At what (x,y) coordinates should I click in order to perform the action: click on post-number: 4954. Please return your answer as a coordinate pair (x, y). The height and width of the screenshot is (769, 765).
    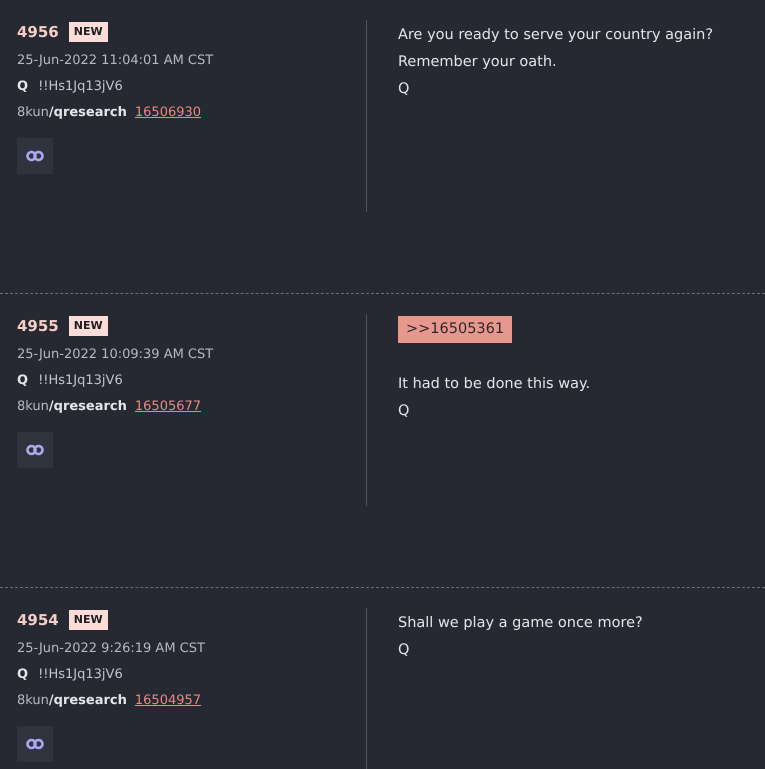
    Looking at the image, I should click on (38, 620).